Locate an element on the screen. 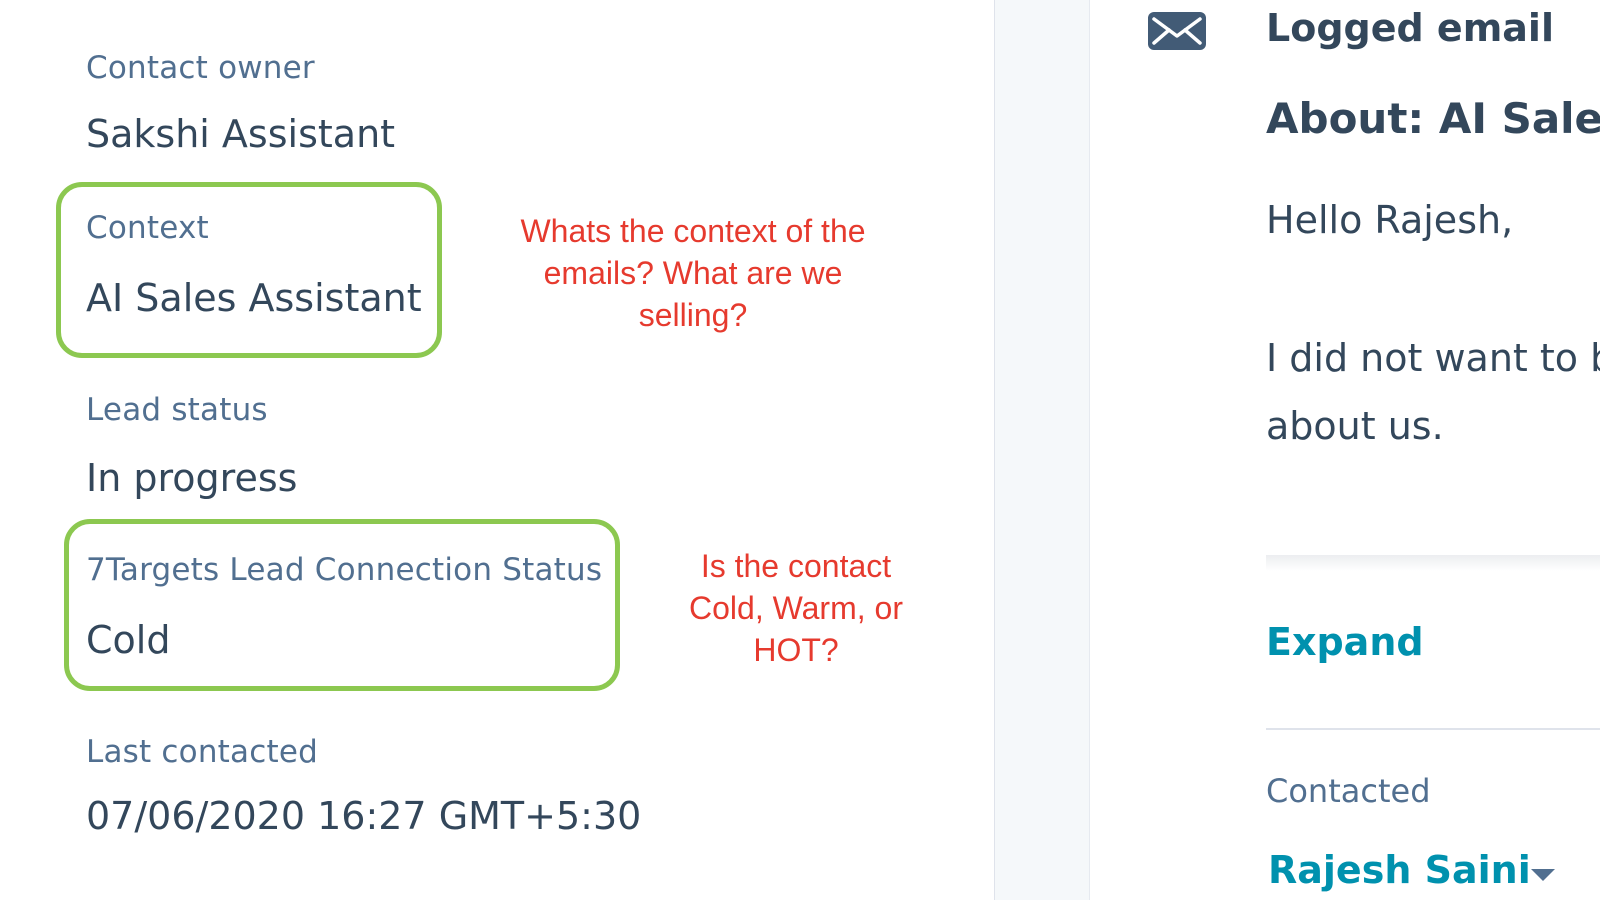 The width and height of the screenshot is (1600, 900). context-highlight-box is located at coordinates (249, 270).